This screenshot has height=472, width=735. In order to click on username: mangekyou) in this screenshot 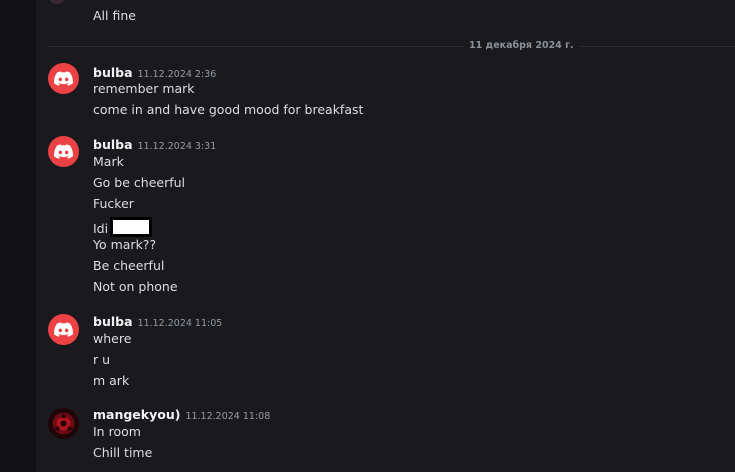, I will do `click(136, 414)`.